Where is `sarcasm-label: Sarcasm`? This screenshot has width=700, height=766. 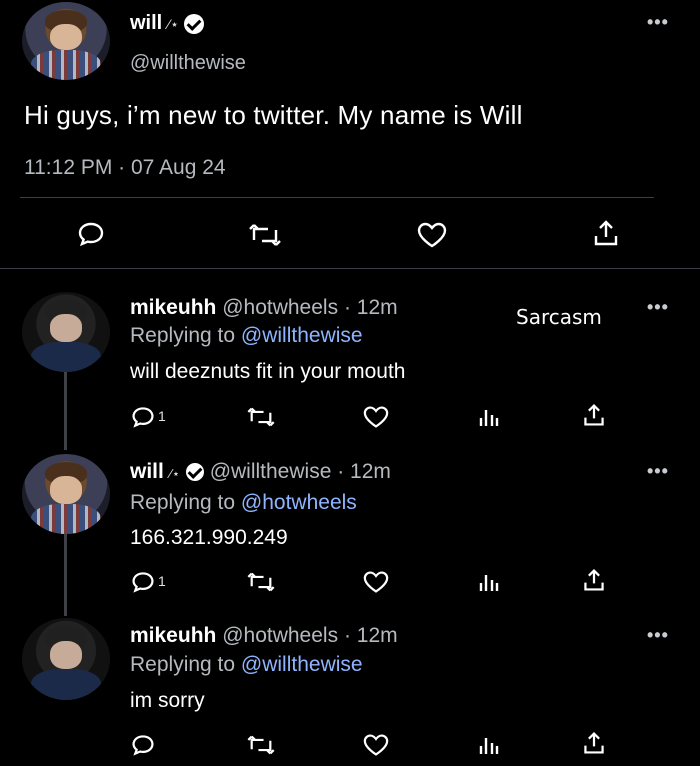 sarcasm-label: Sarcasm is located at coordinates (559, 317).